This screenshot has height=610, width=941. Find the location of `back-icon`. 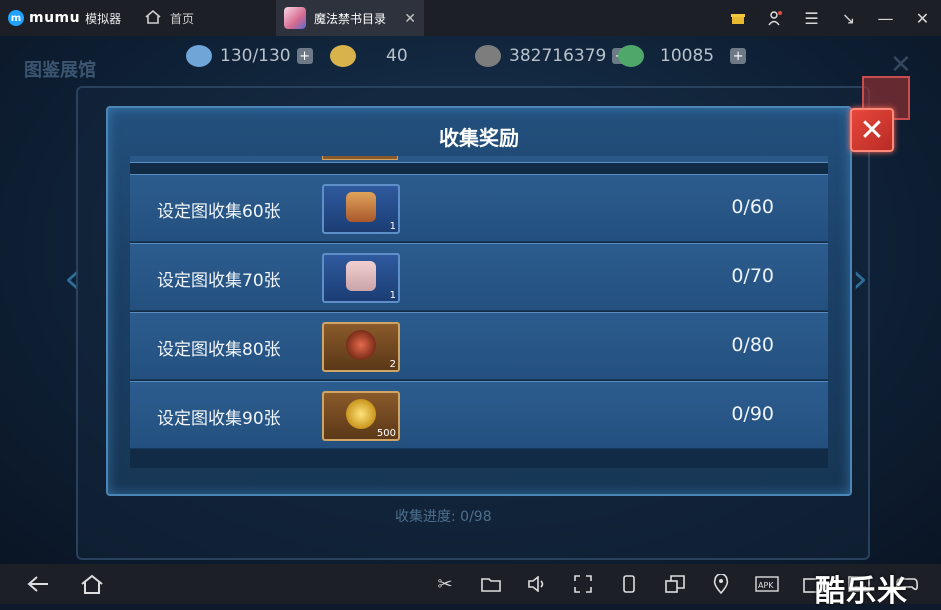

back-icon is located at coordinates (38, 584).